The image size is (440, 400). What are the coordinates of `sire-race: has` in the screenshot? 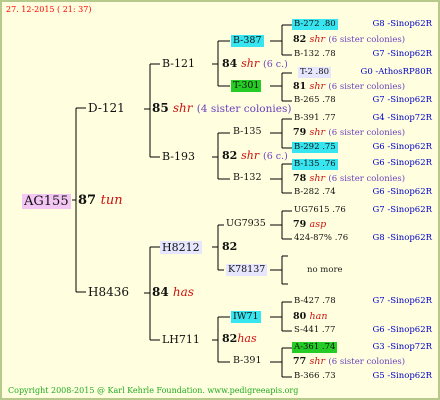 It's located at (183, 292).